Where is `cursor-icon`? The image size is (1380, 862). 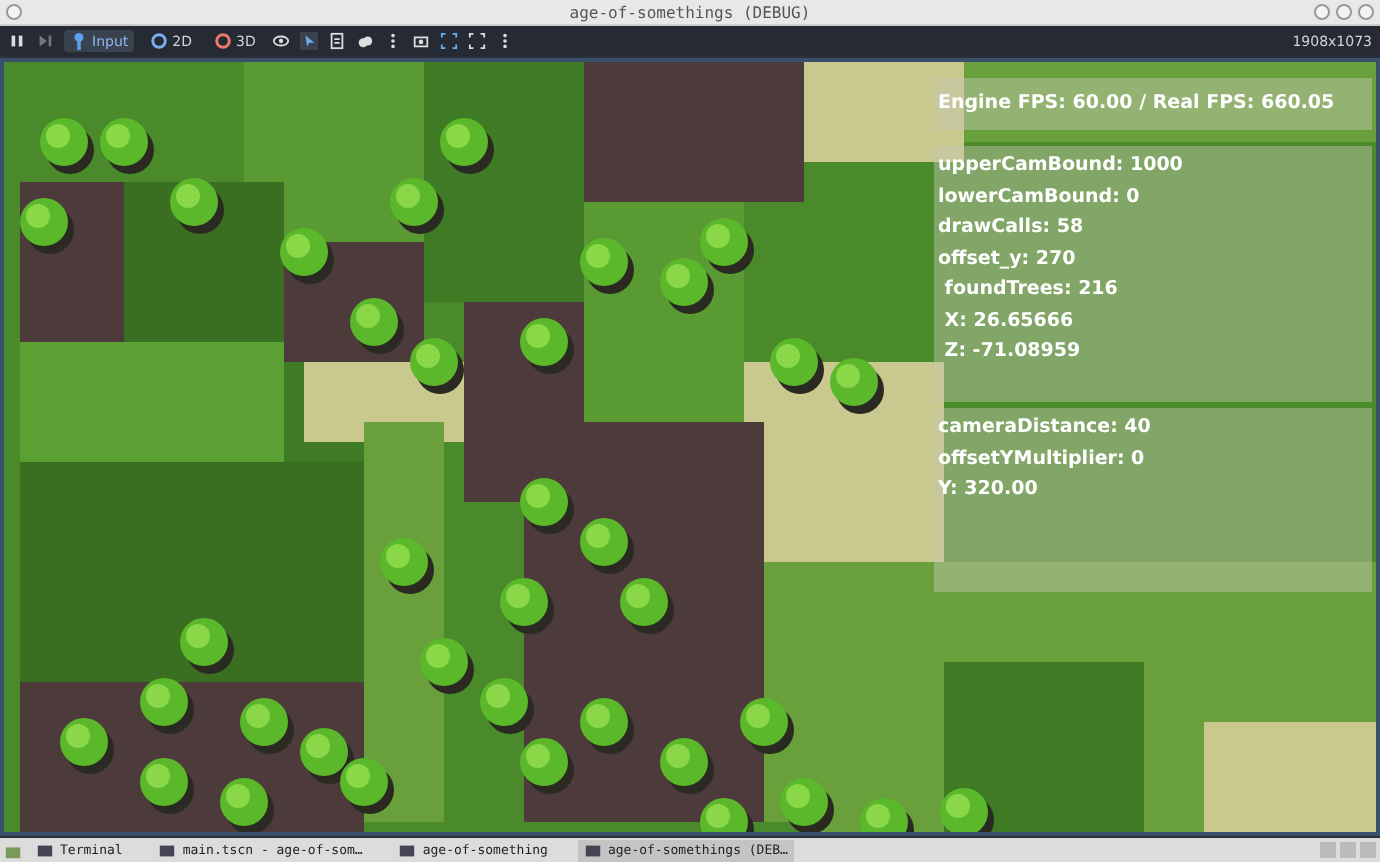 cursor-icon is located at coordinates (308, 41).